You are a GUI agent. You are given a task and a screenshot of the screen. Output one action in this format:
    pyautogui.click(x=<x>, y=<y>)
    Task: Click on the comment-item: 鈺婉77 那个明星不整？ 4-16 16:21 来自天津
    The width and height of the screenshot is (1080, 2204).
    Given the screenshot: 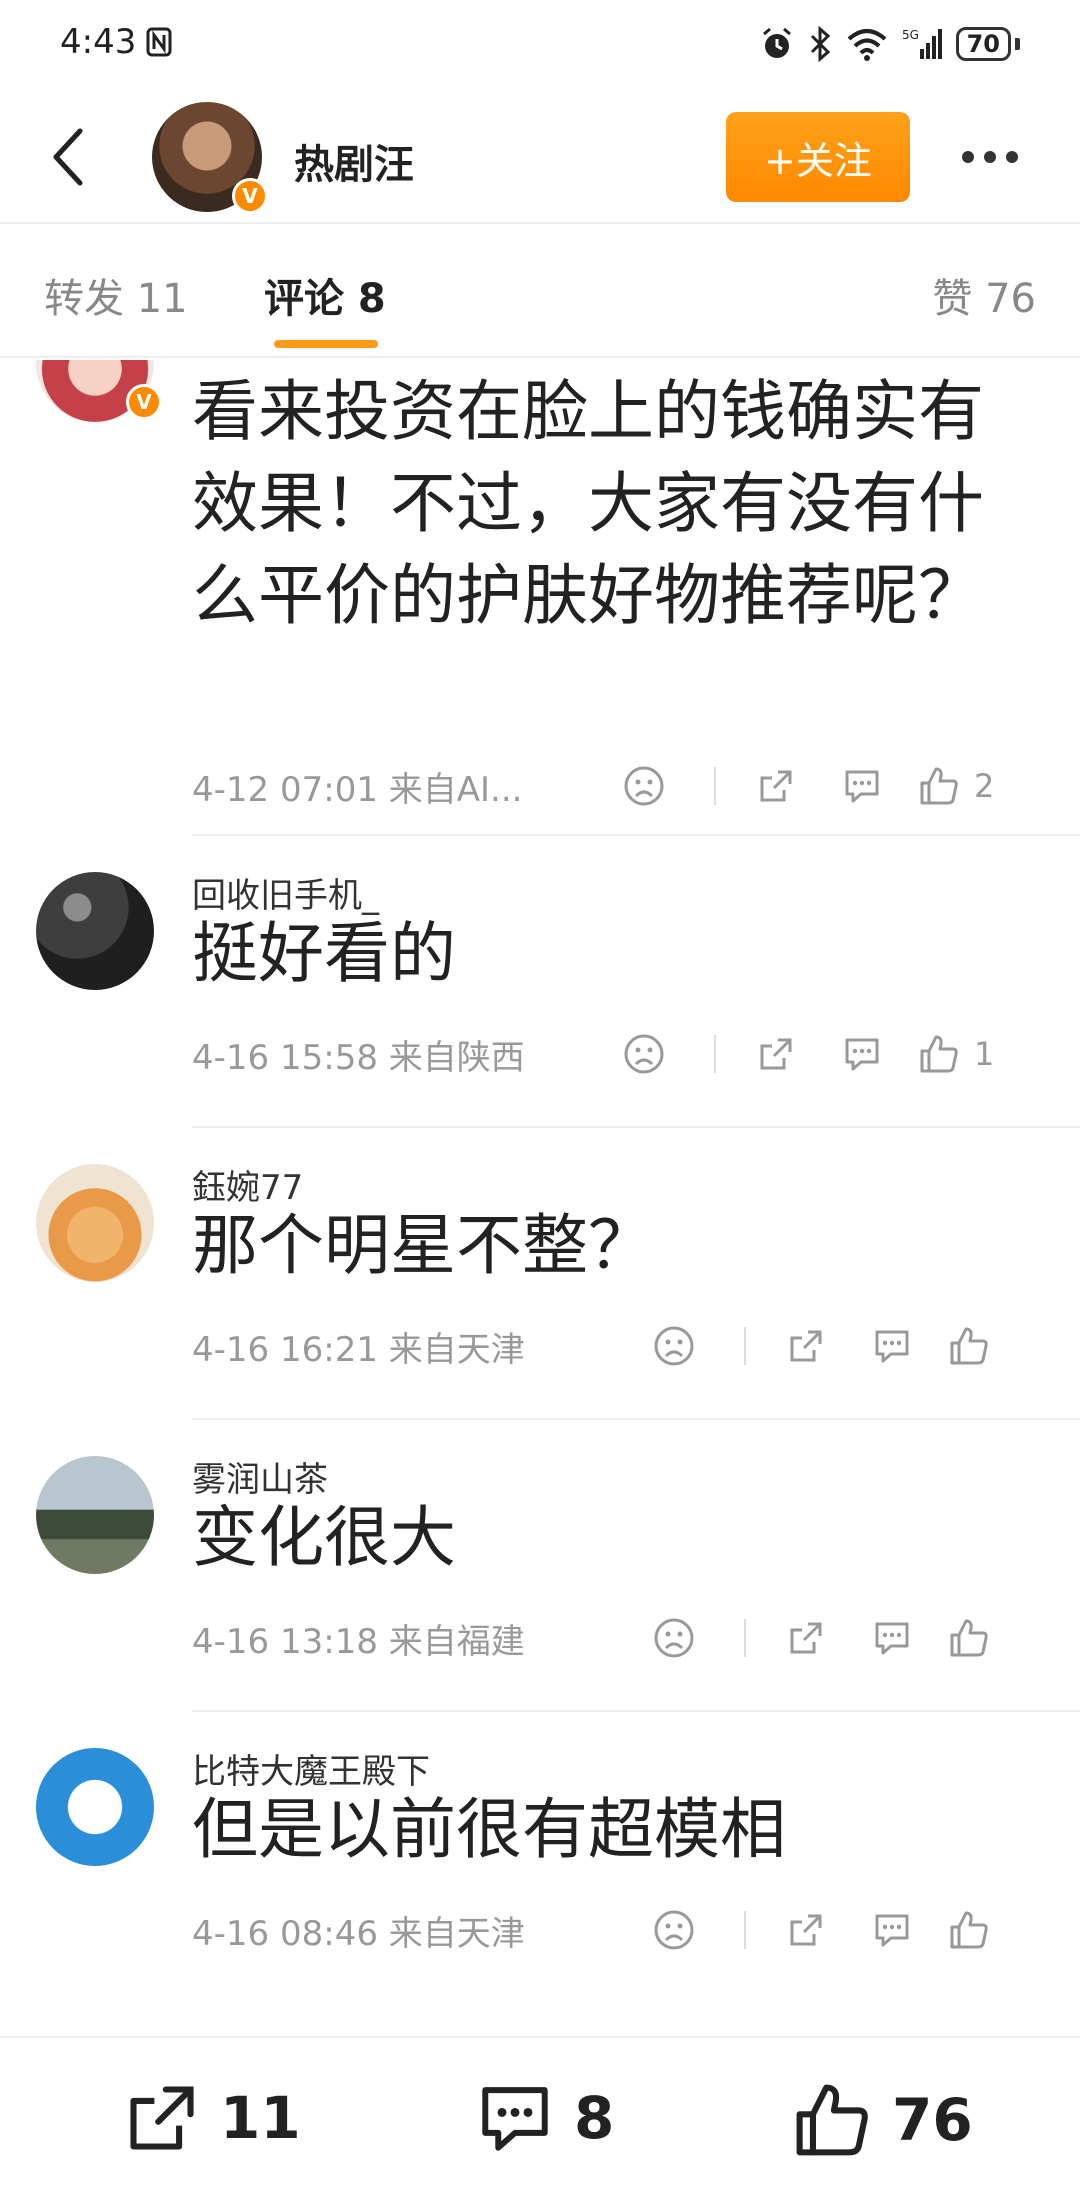 What is the action you would take?
    pyautogui.click(x=540, y=1274)
    